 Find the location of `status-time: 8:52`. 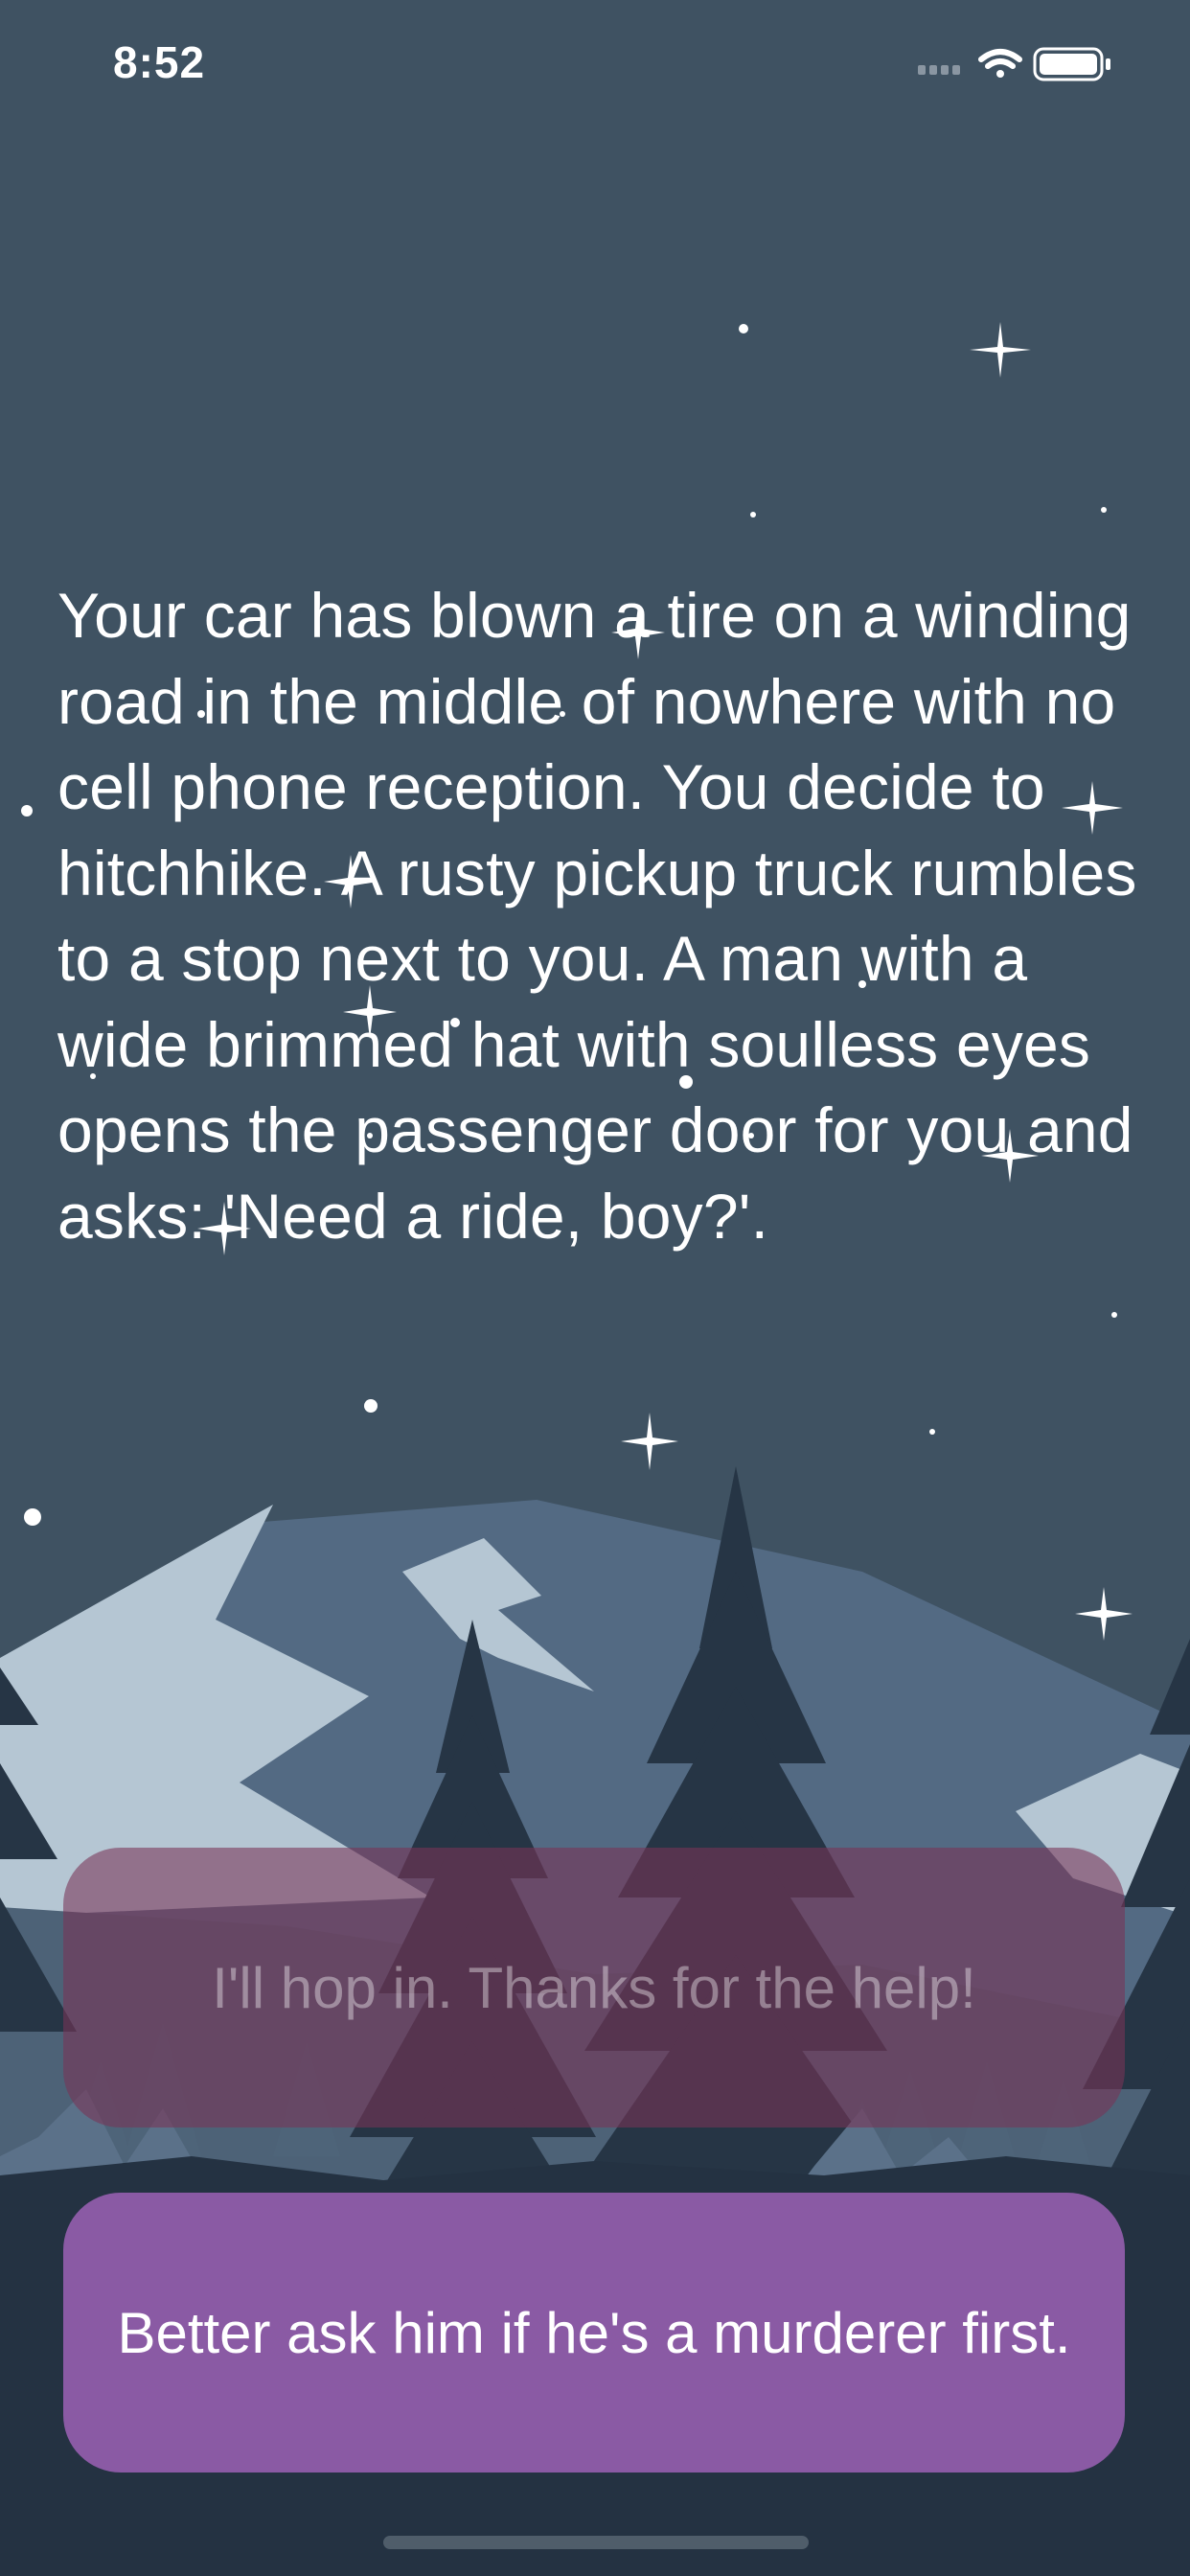

status-time: 8:52 is located at coordinates (159, 62).